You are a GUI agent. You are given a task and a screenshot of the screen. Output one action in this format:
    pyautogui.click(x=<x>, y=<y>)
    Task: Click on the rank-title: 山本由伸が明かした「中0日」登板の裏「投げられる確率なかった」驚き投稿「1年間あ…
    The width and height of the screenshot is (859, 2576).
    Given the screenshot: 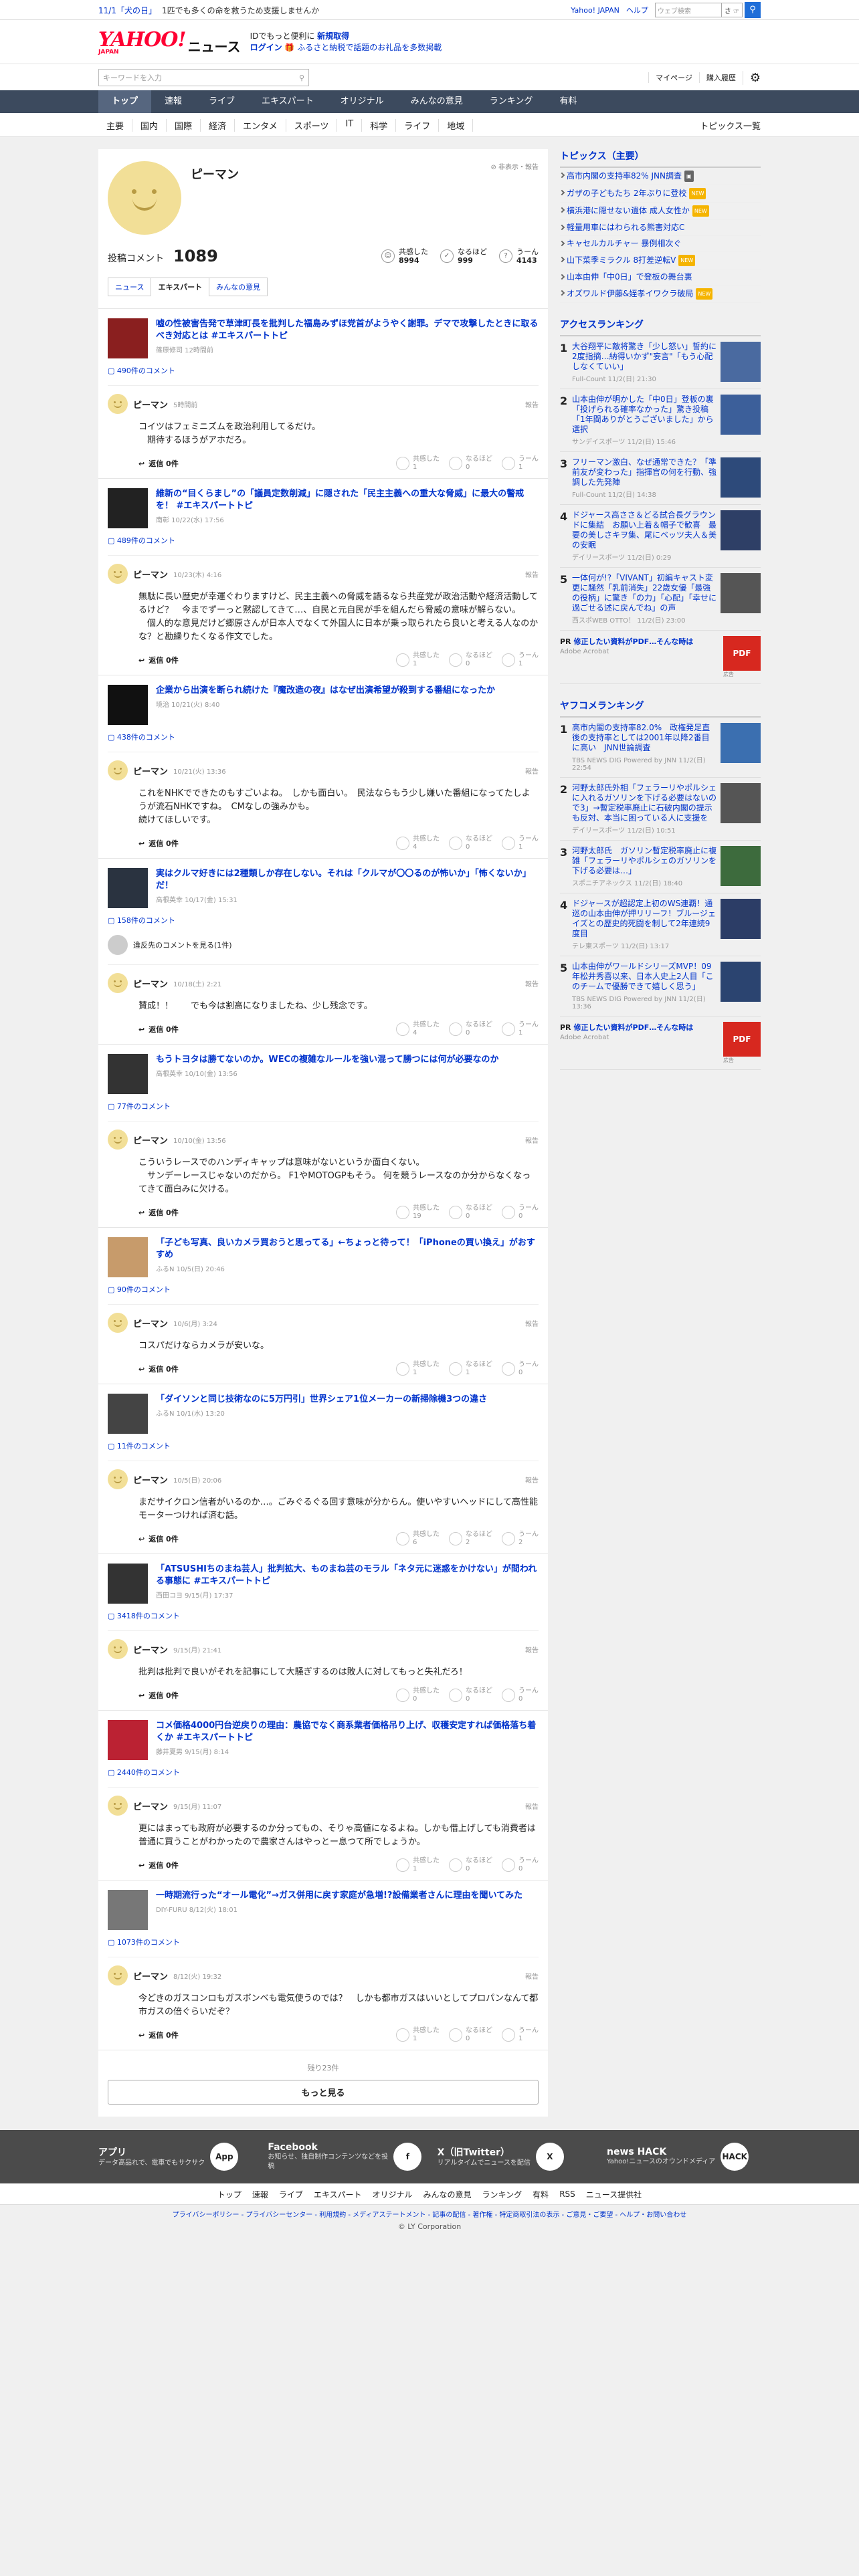 What is the action you would take?
    pyautogui.click(x=644, y=415)
    